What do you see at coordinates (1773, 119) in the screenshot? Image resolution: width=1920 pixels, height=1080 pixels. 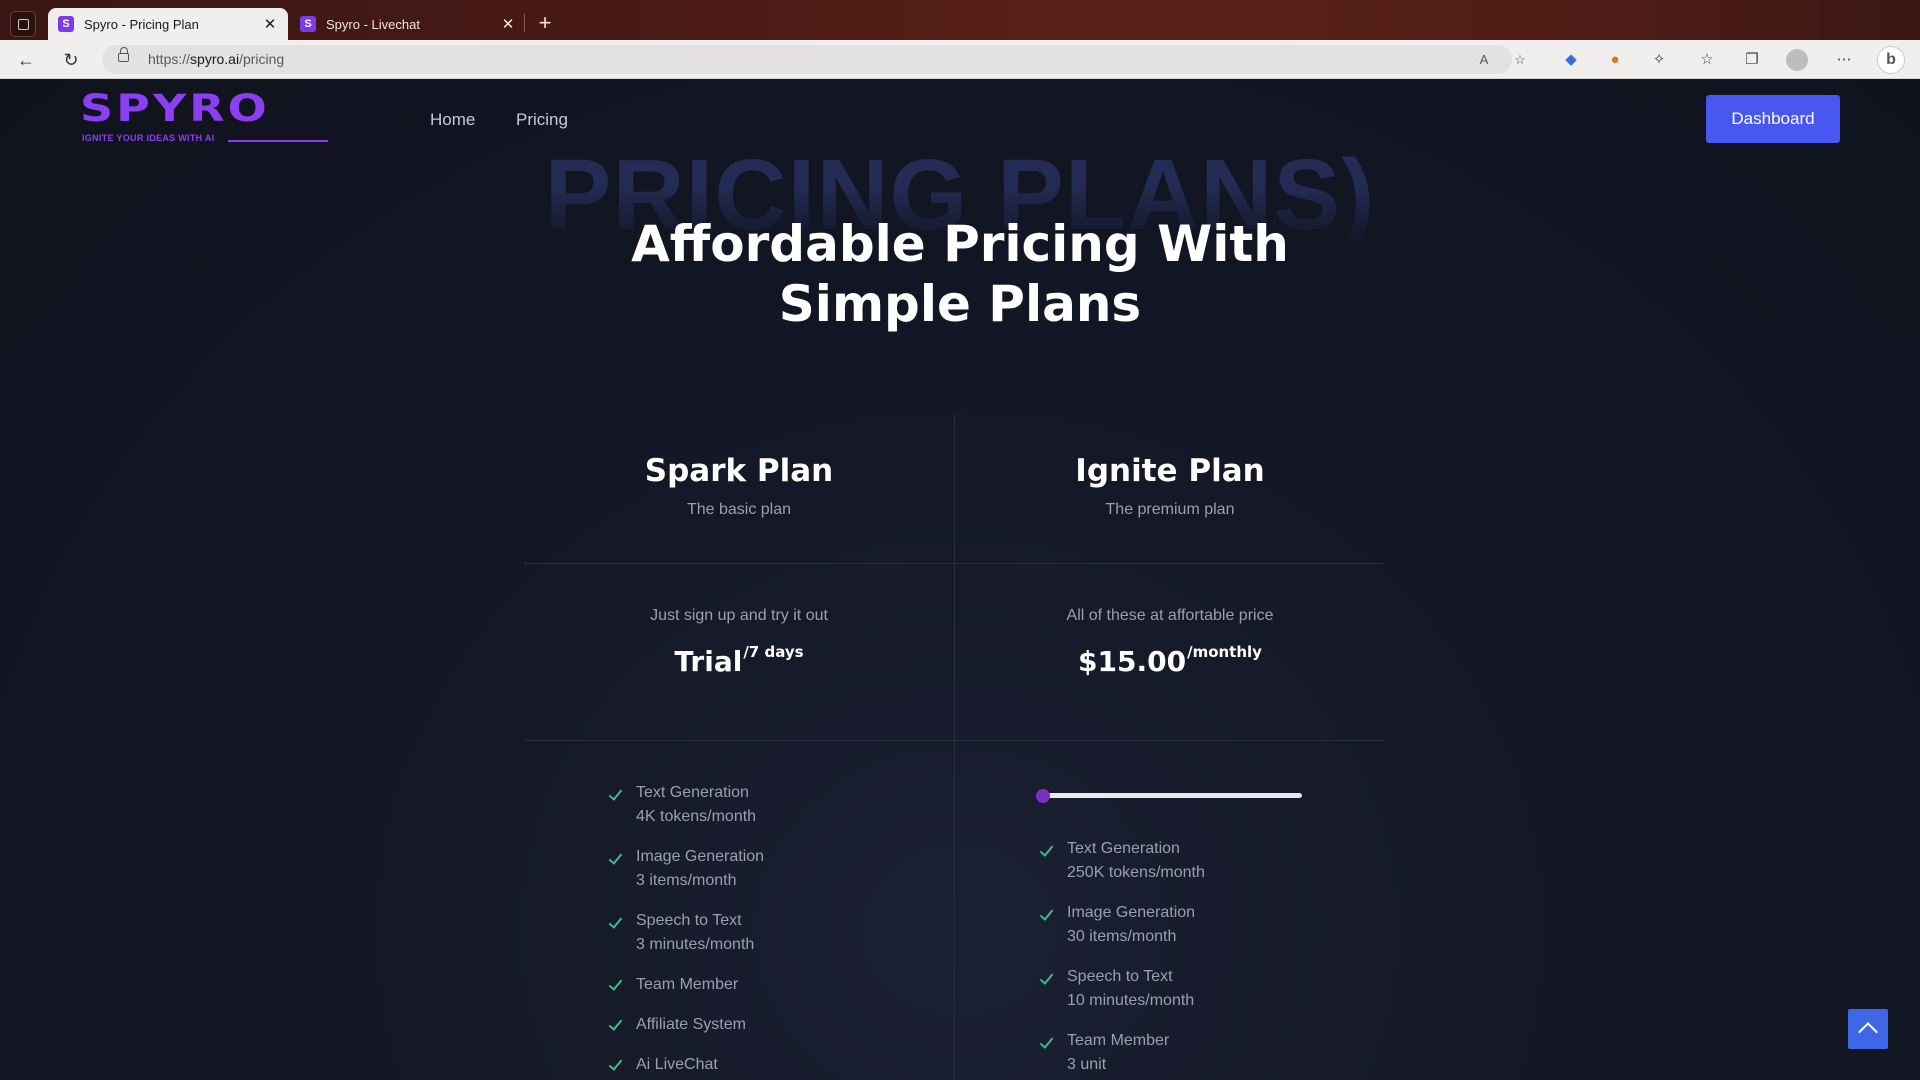 I see `dashboard-button: Dashboard` at bounding box center [1773, 119].